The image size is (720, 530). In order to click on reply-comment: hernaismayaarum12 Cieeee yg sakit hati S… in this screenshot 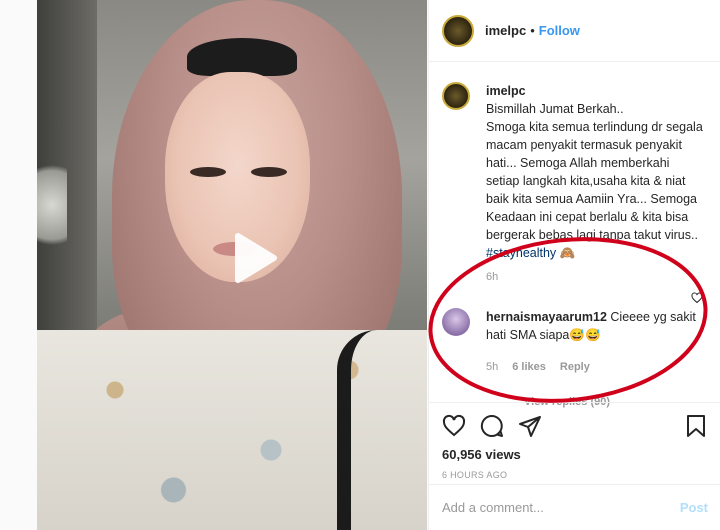, I will do `click(575, 342)`.